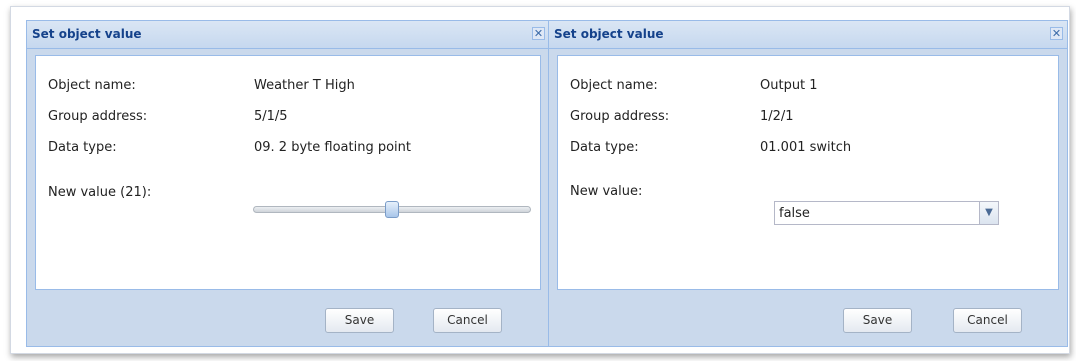 This screenshot has width=1076, height=361. What do you see at coordinates (777, 116) in the screenshot?
I see `group-address-value: 1/2/1` at bounding box center [777, 116].